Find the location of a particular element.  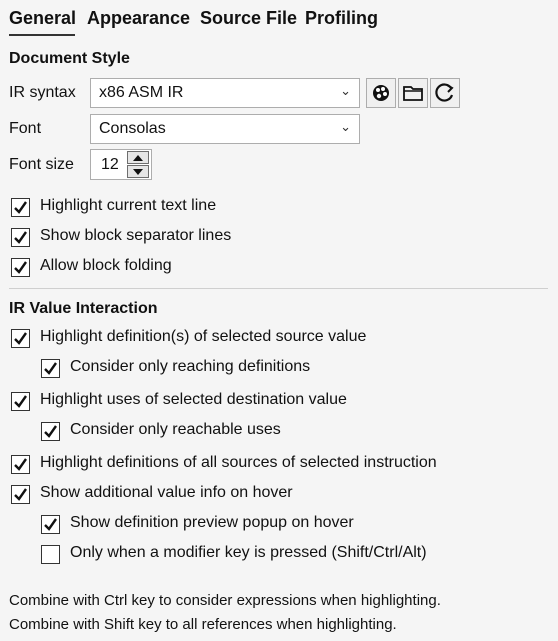

font-dropdown: Consolas ⌄ is located at coordinates (225, 129).